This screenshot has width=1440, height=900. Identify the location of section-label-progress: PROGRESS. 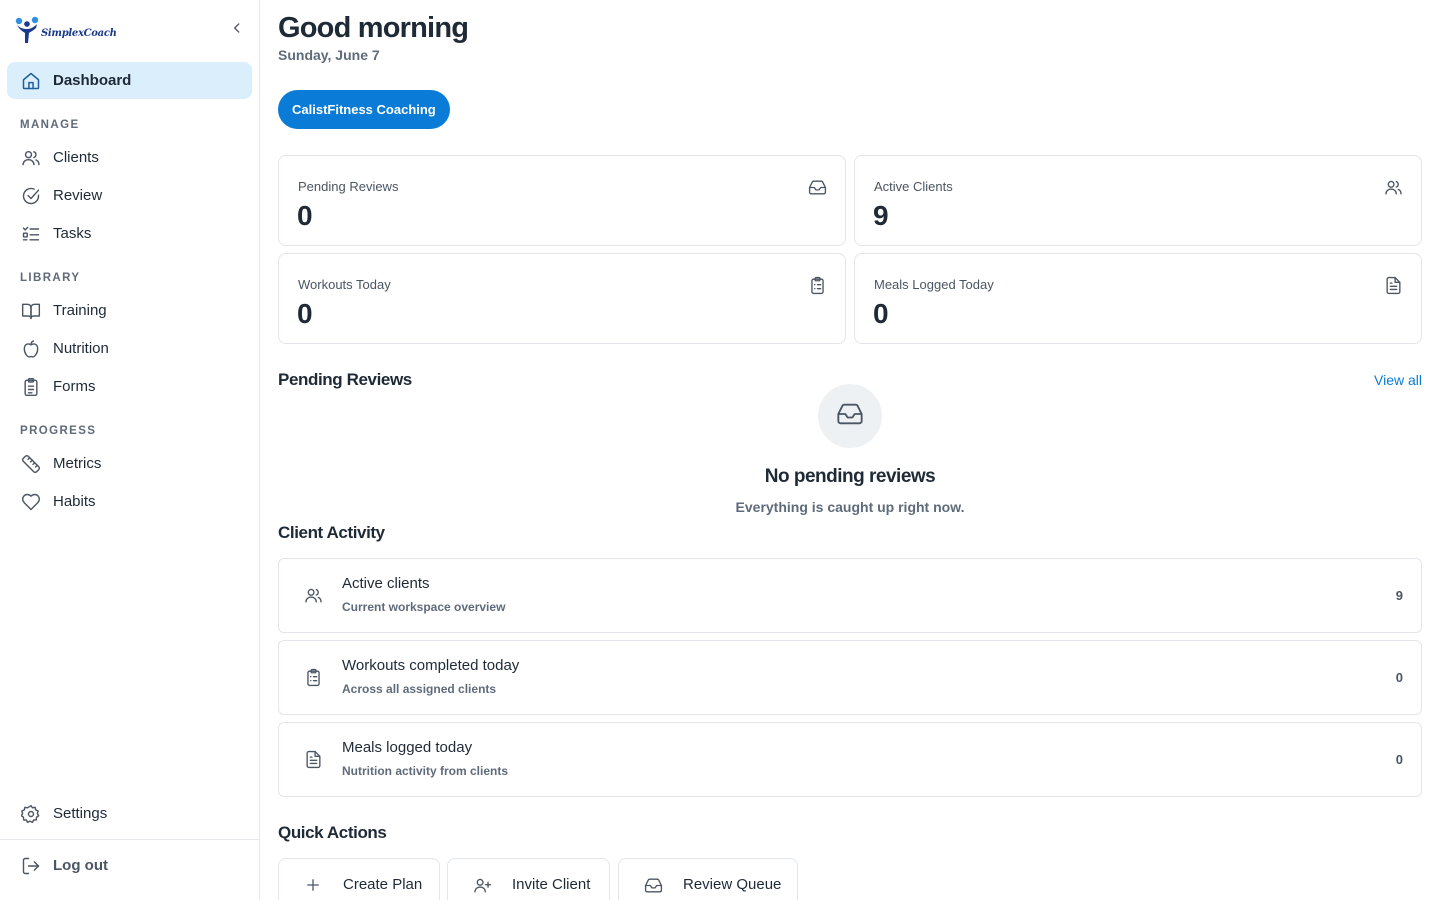
(58, 431).